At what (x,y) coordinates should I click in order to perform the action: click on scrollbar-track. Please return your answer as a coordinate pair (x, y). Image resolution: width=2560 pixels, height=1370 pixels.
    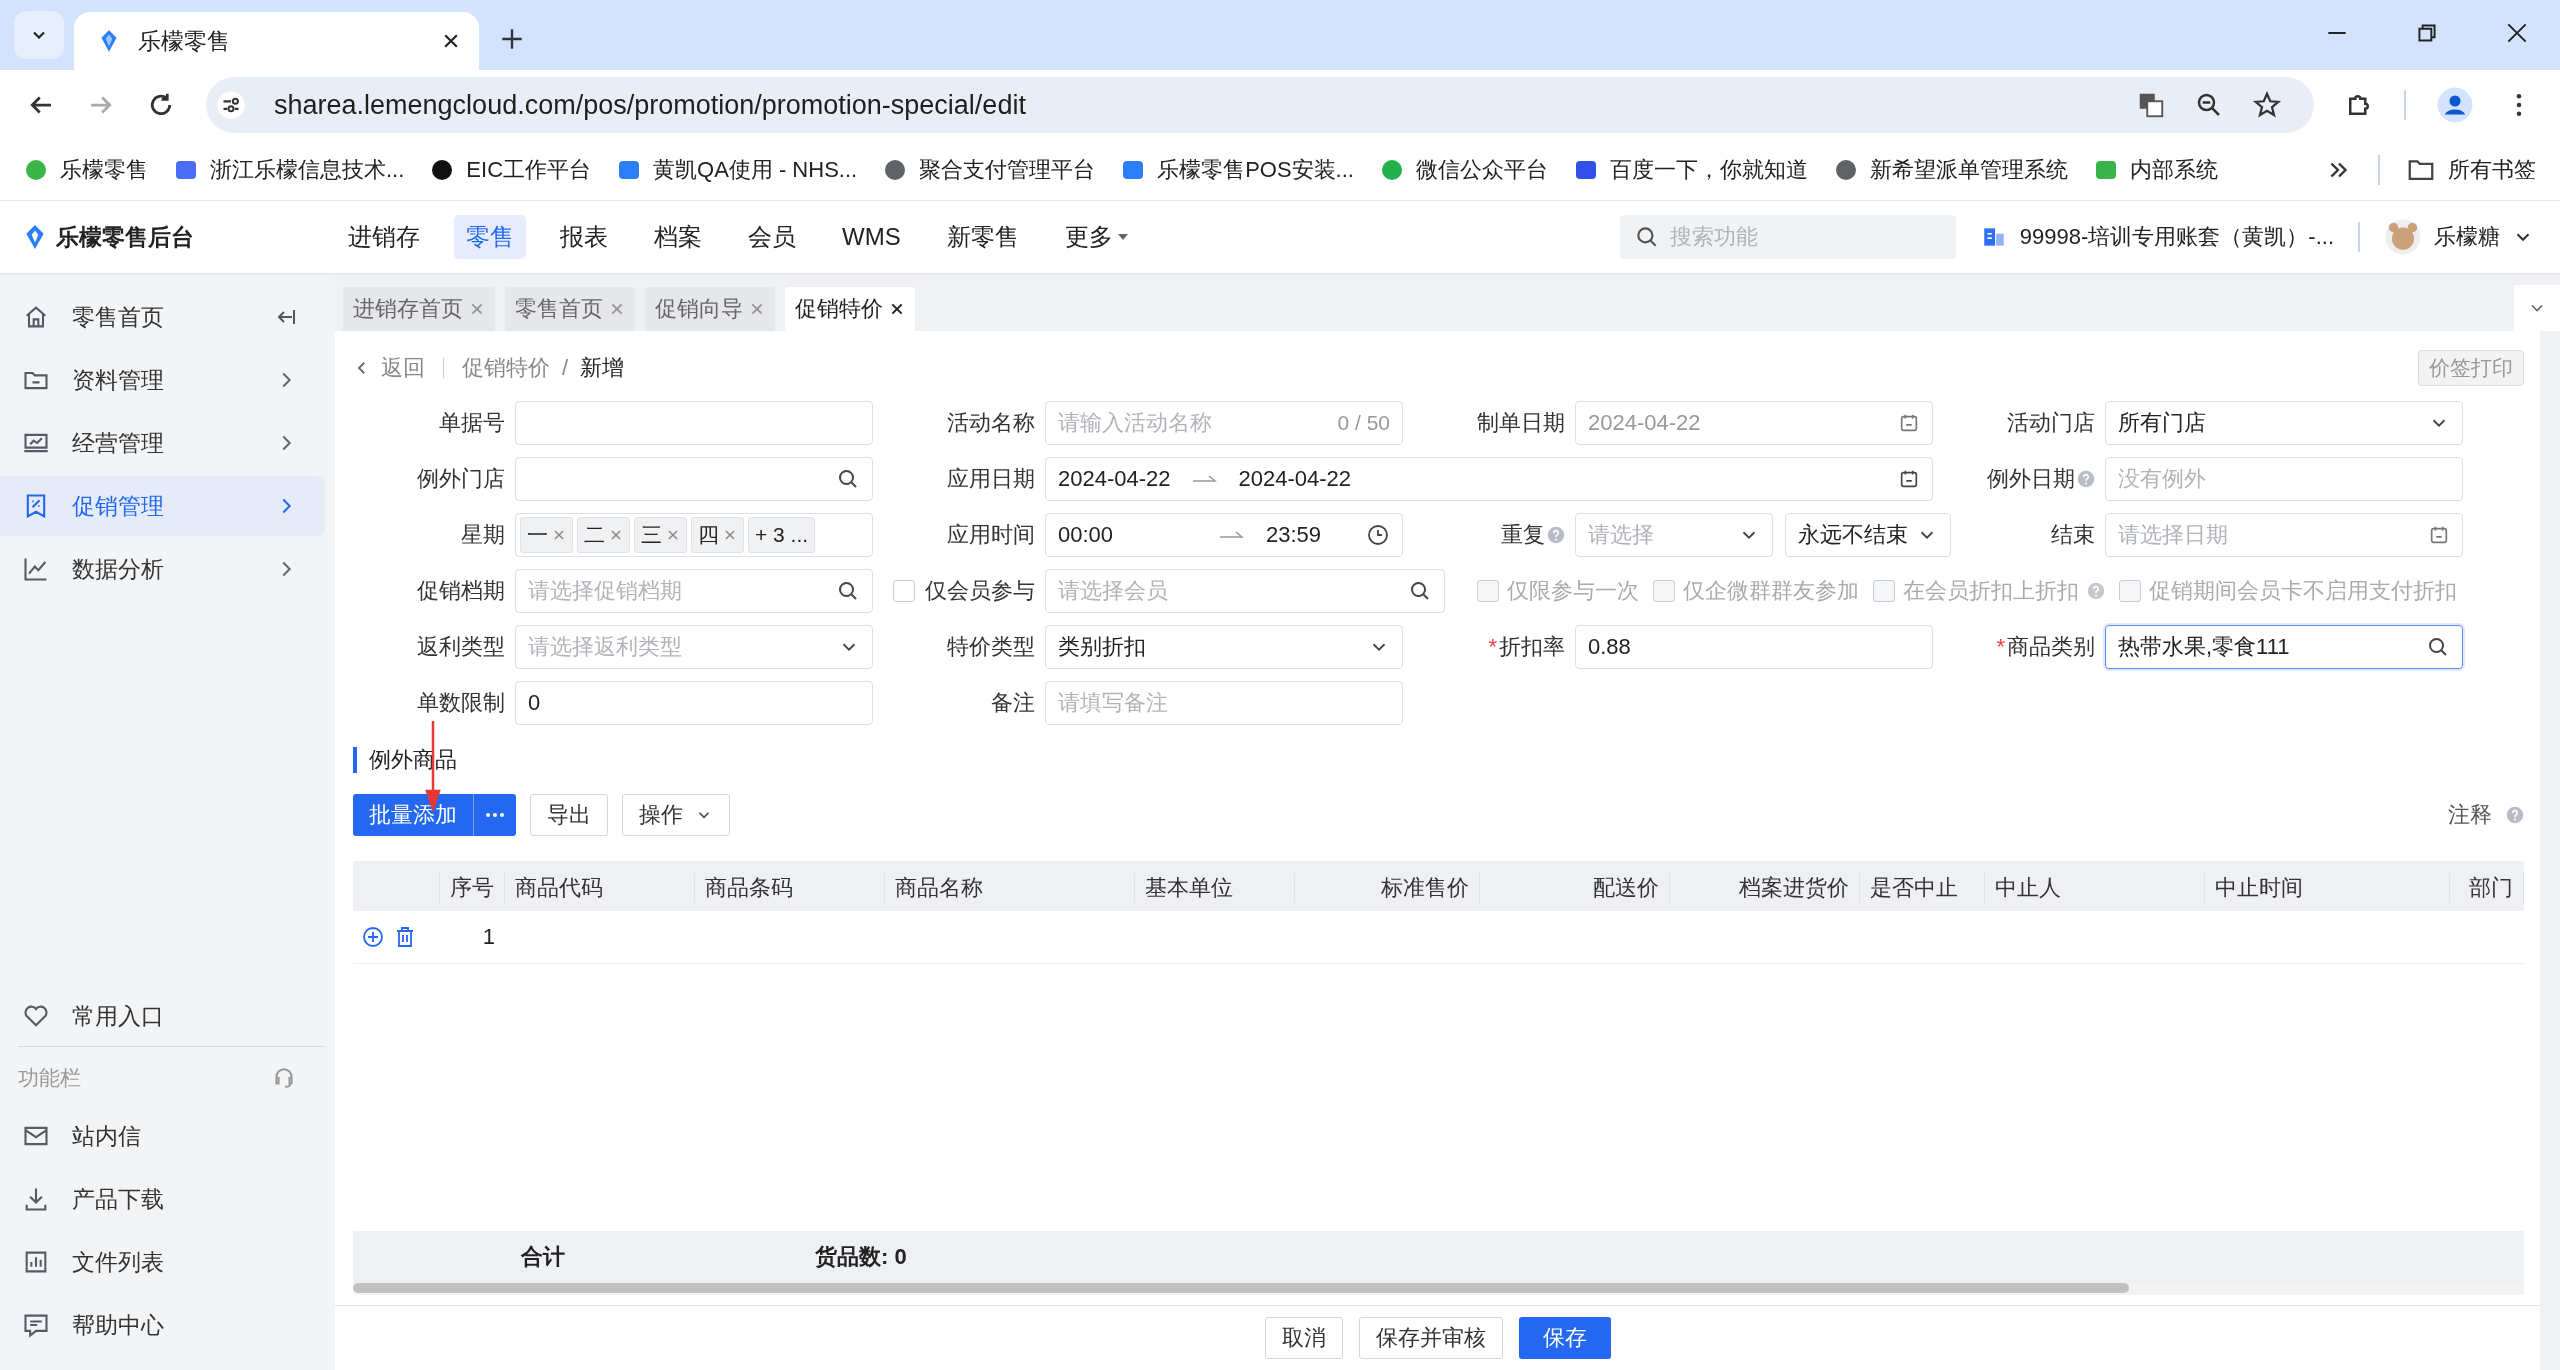
    Looking at the image, I should click on (1438, 1289).